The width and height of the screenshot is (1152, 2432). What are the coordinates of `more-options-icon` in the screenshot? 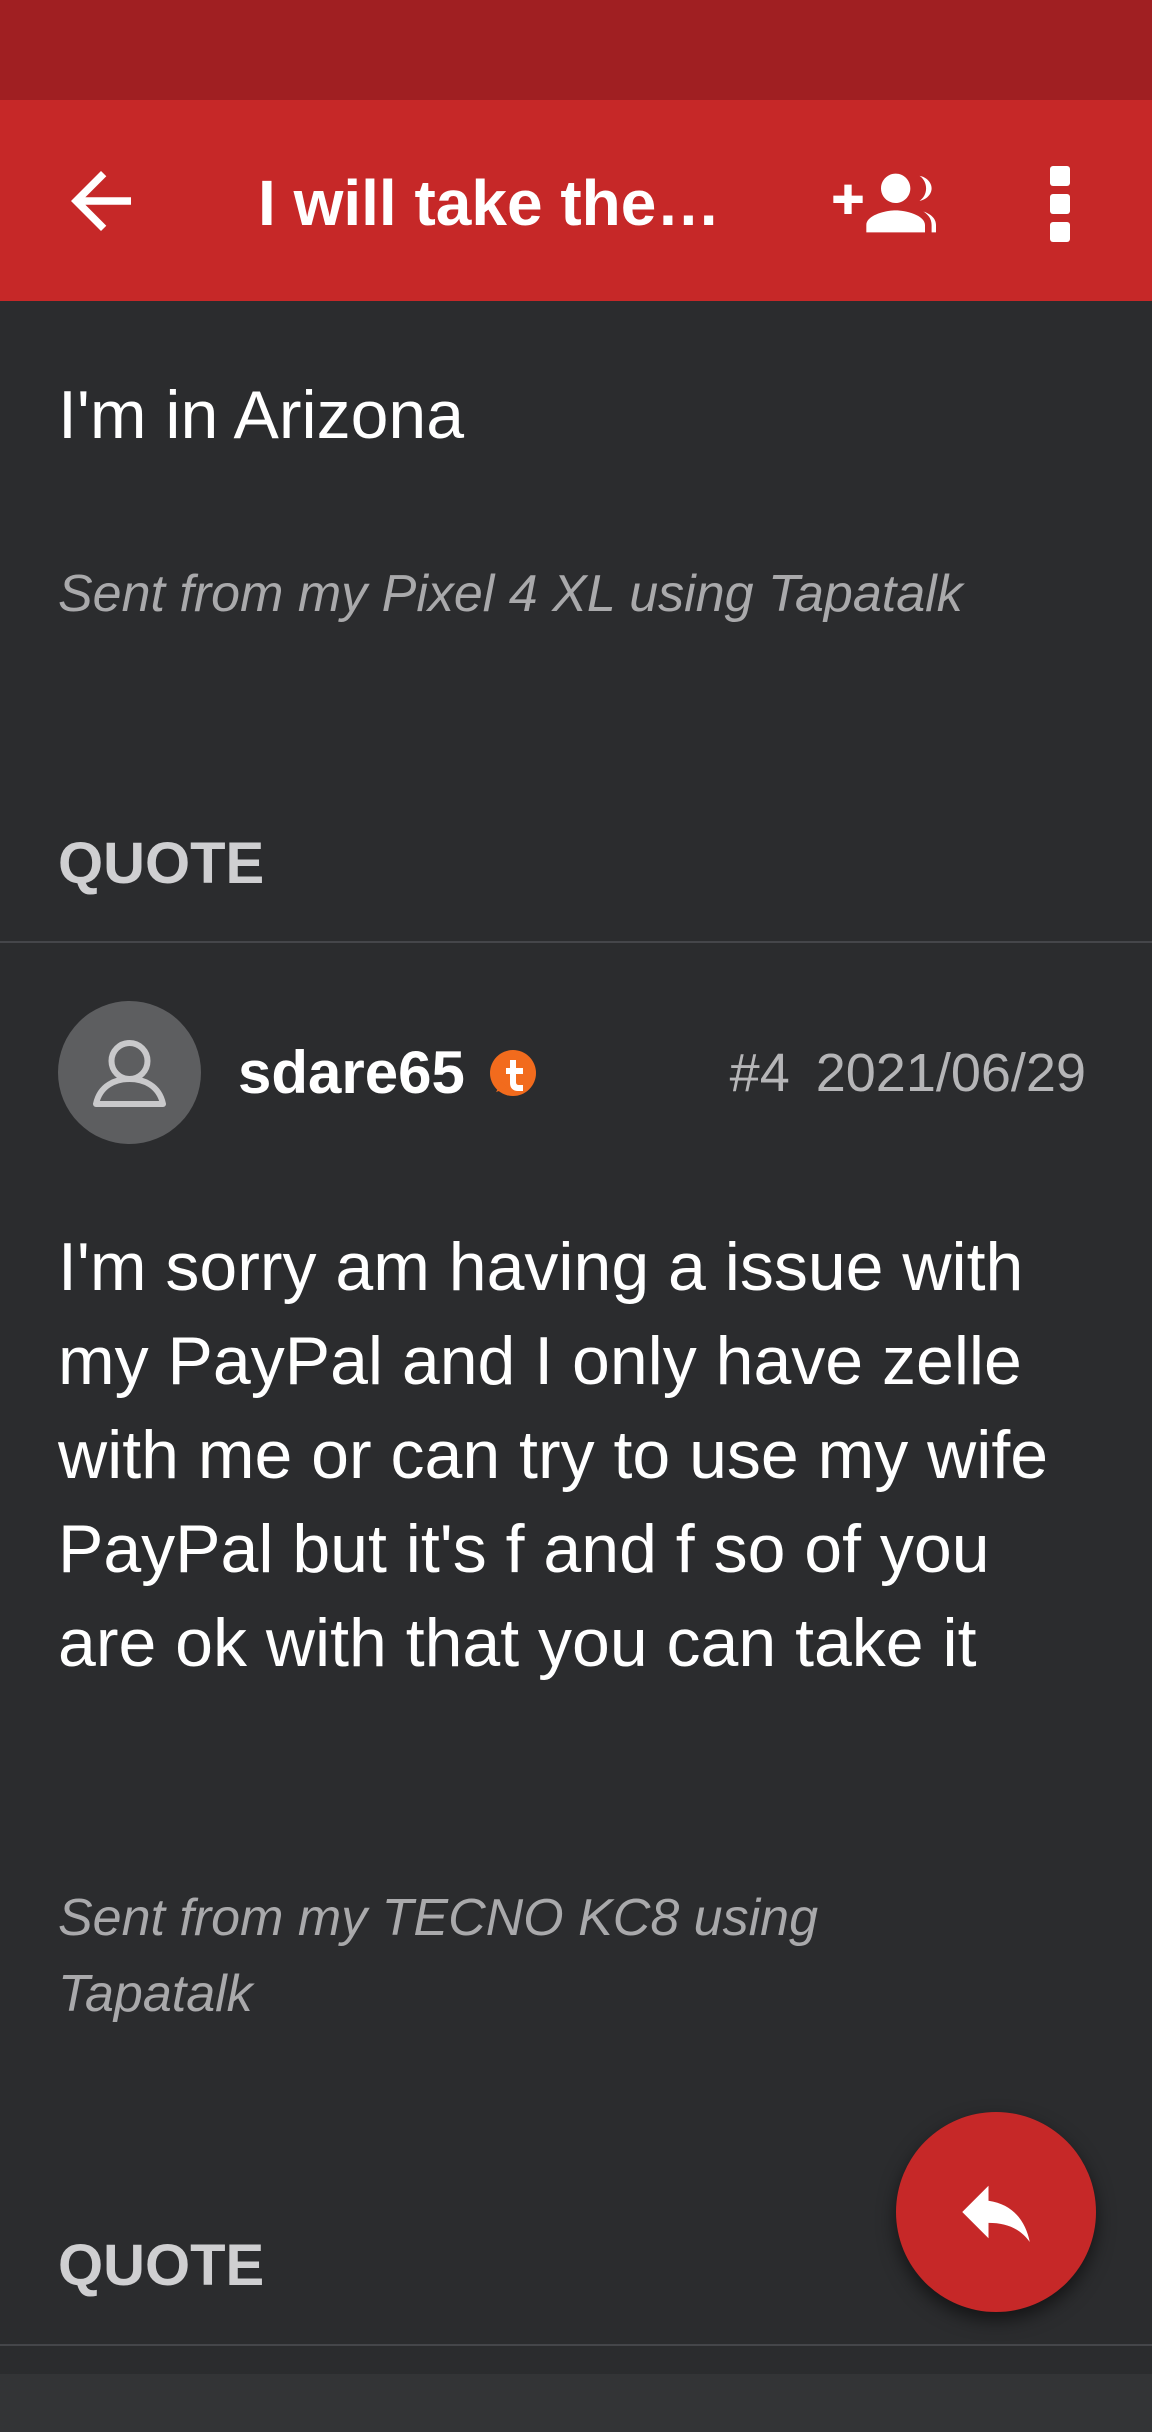 It's located at (1060, 204).